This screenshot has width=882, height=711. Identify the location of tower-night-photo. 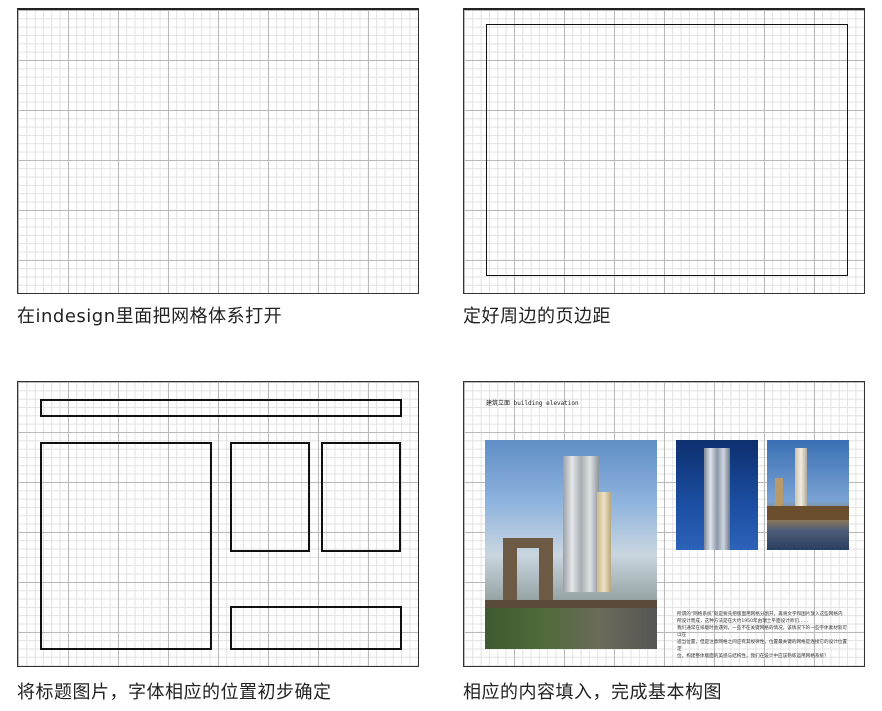
(717, 495).